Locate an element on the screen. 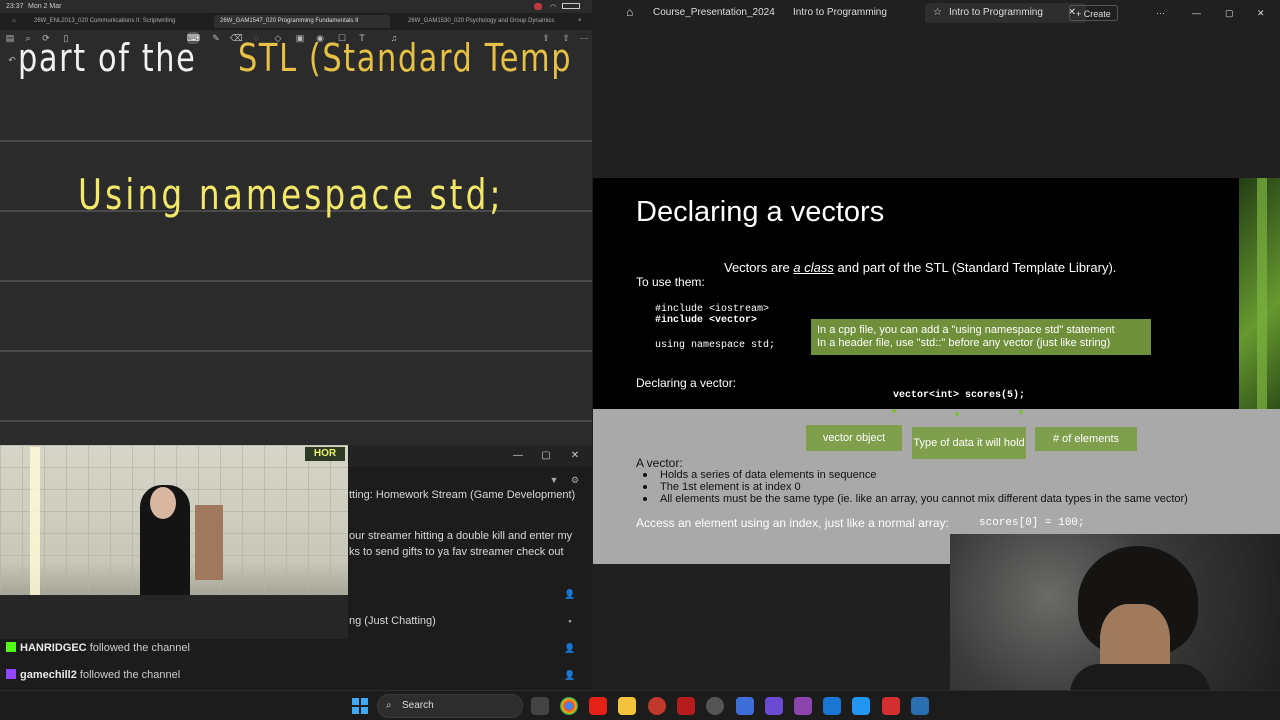 This screenshot has height=720, width=1280. battery-icon is located at coordinates (571, 6).